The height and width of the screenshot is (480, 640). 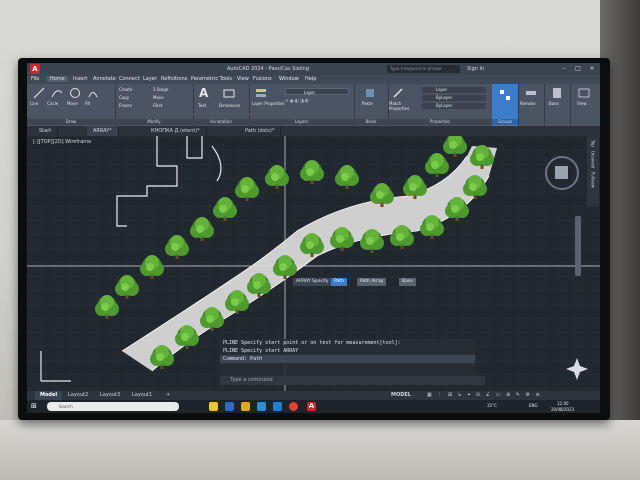 What do you see at coordinates (104, 79) in the screenshot?
I see `menu-annotate: Annotate` at bounding box center [104, 79].